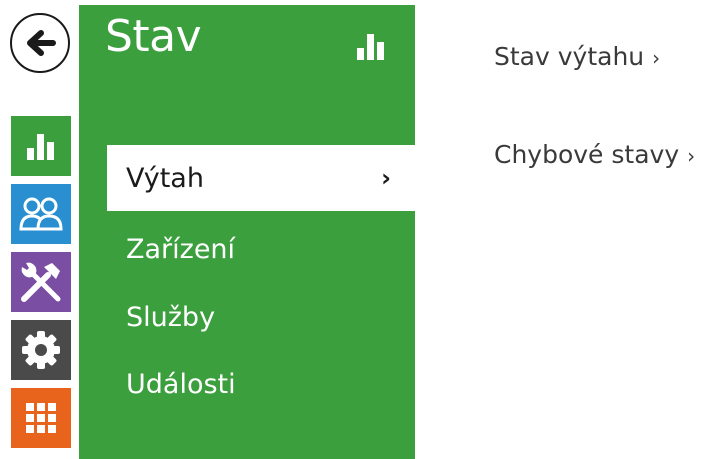 The width and height of the screenshot is (708, 459). I want to click on back-button, so click(40, 43).